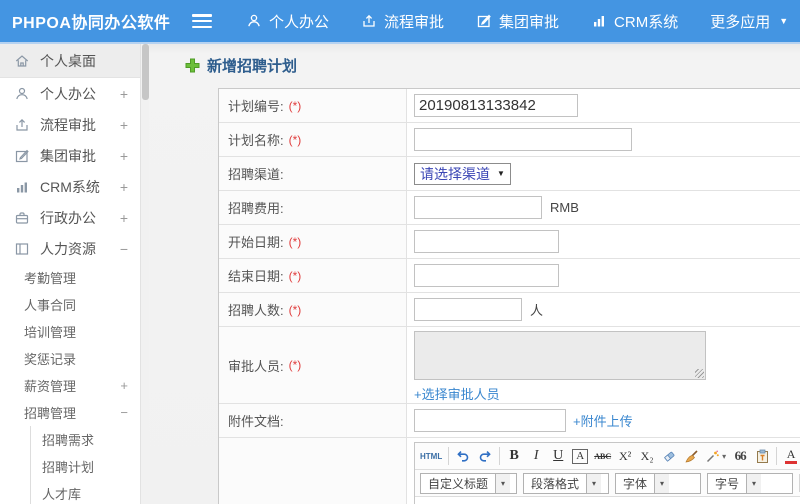 This screenshot has width=800, height=504. I want to click on recruit-submenu: 招聘需求 招聘计划 人才库, so click(85, 465).